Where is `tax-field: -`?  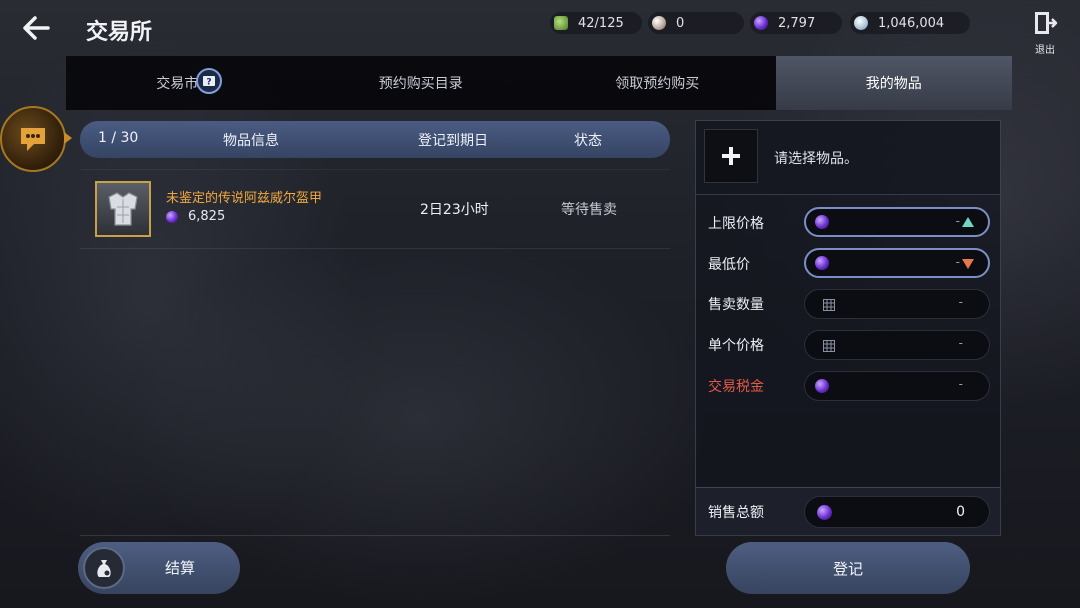
tax-field: - is located at coordinates (897, 386).